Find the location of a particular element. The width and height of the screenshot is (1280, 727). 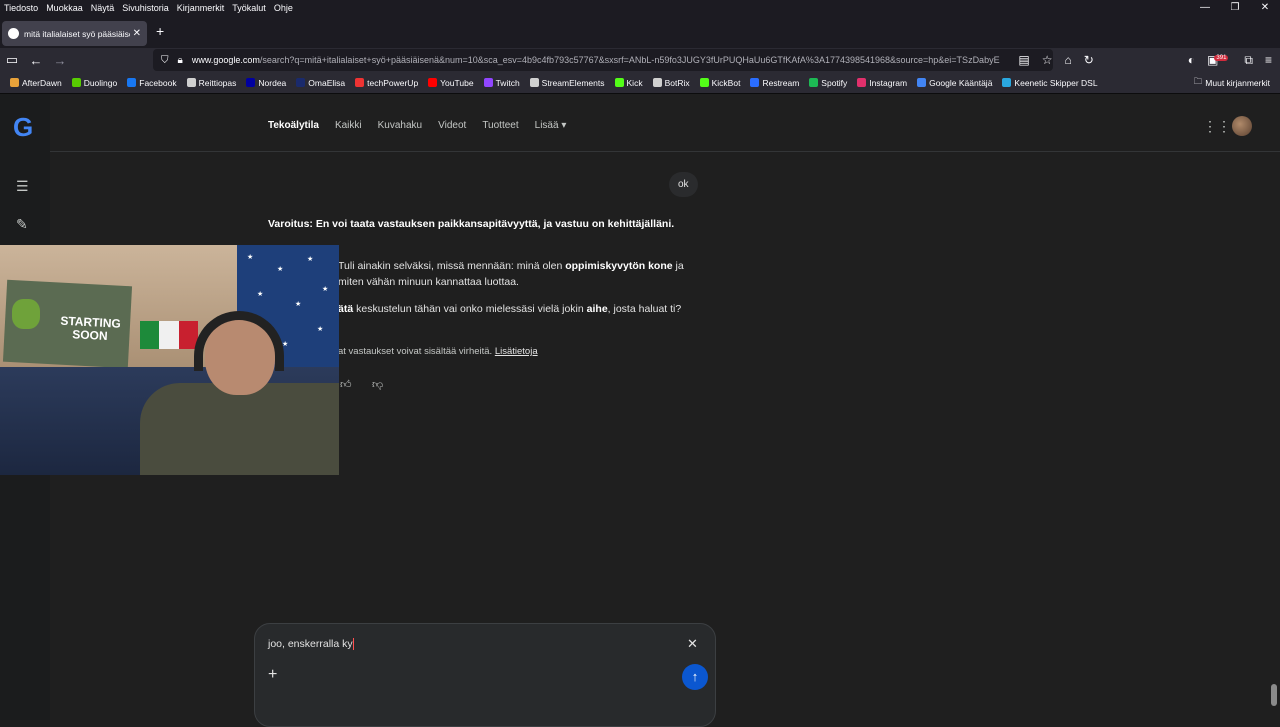

minimize-button: — is located at coordinates (1205, 8).